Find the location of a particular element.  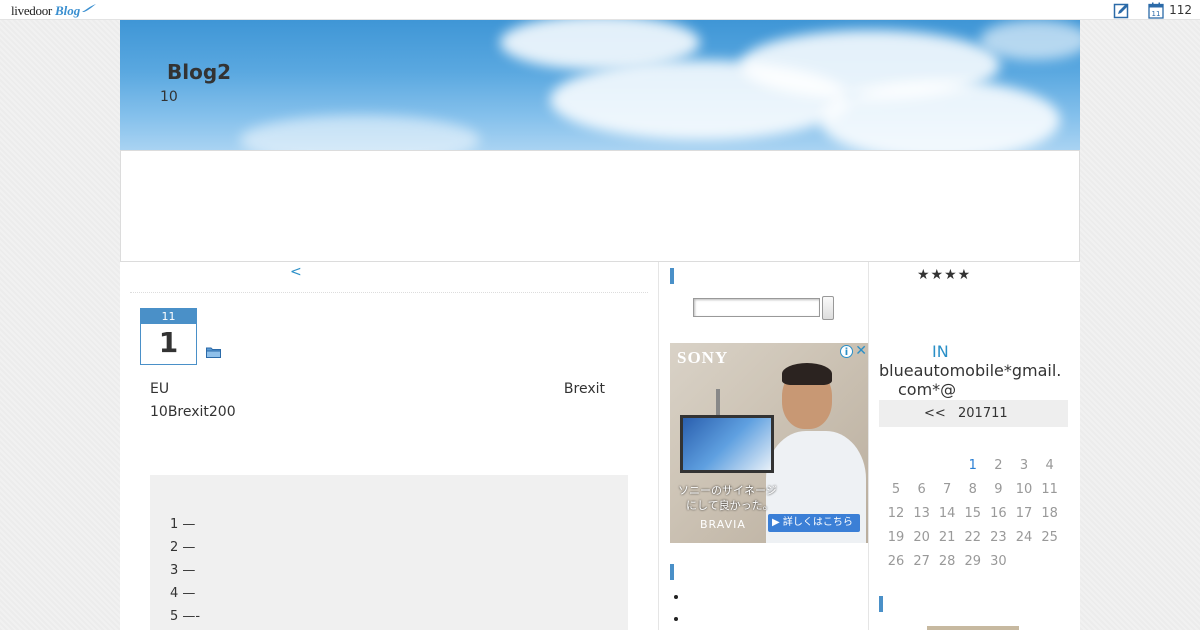

ad-close-icon: ✕ is located at coordinates (861, 351).